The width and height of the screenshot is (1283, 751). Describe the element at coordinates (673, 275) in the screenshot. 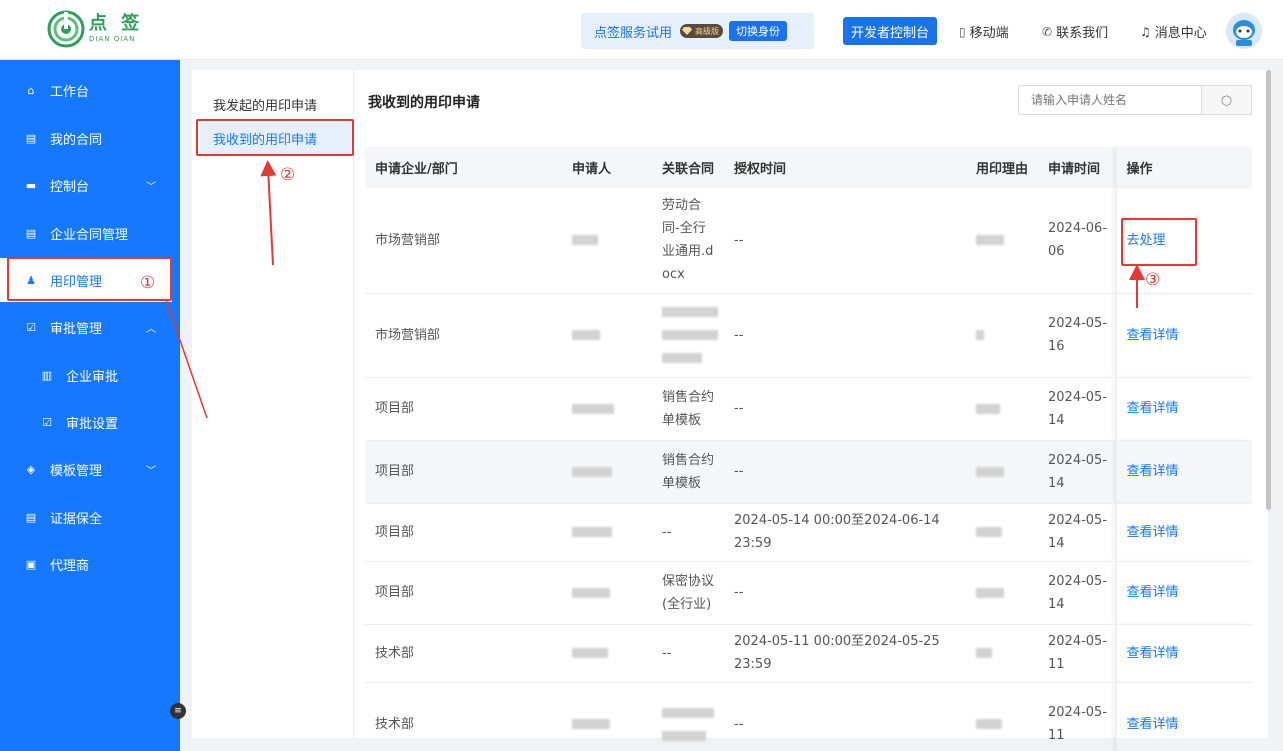

I see `contract-line: ocx` at that location.